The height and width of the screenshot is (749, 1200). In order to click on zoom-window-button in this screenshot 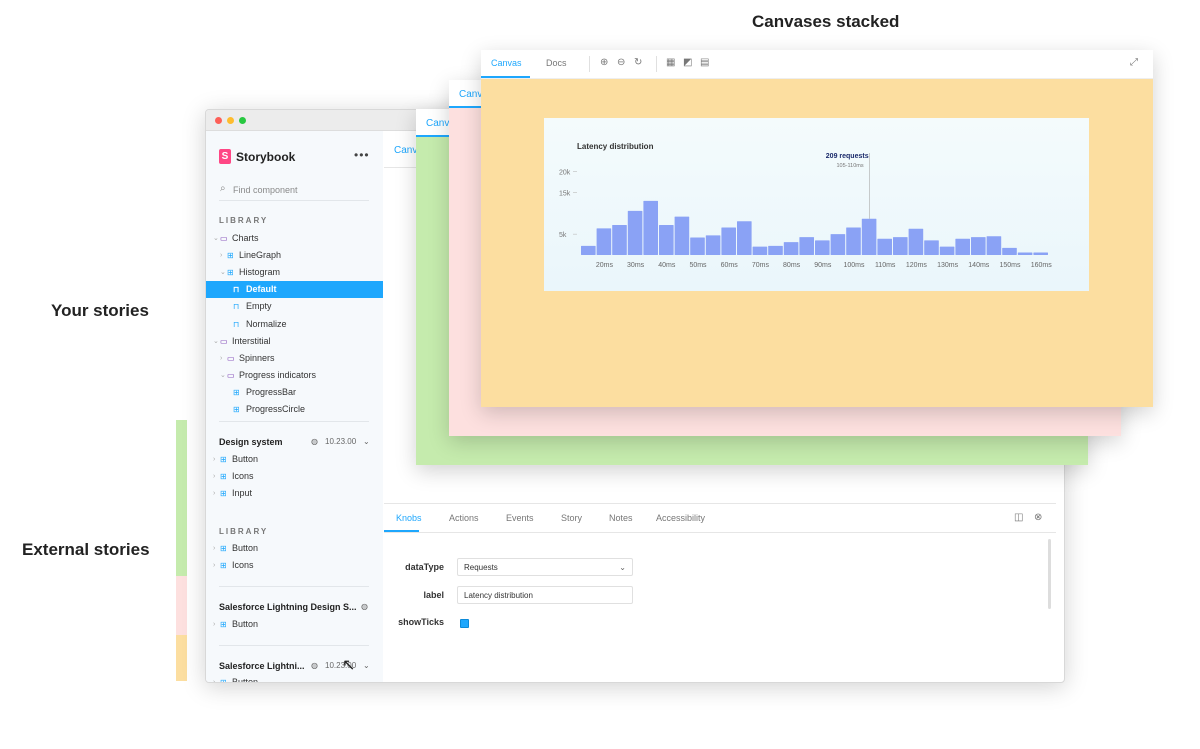, I will do `click(242, 120)`.